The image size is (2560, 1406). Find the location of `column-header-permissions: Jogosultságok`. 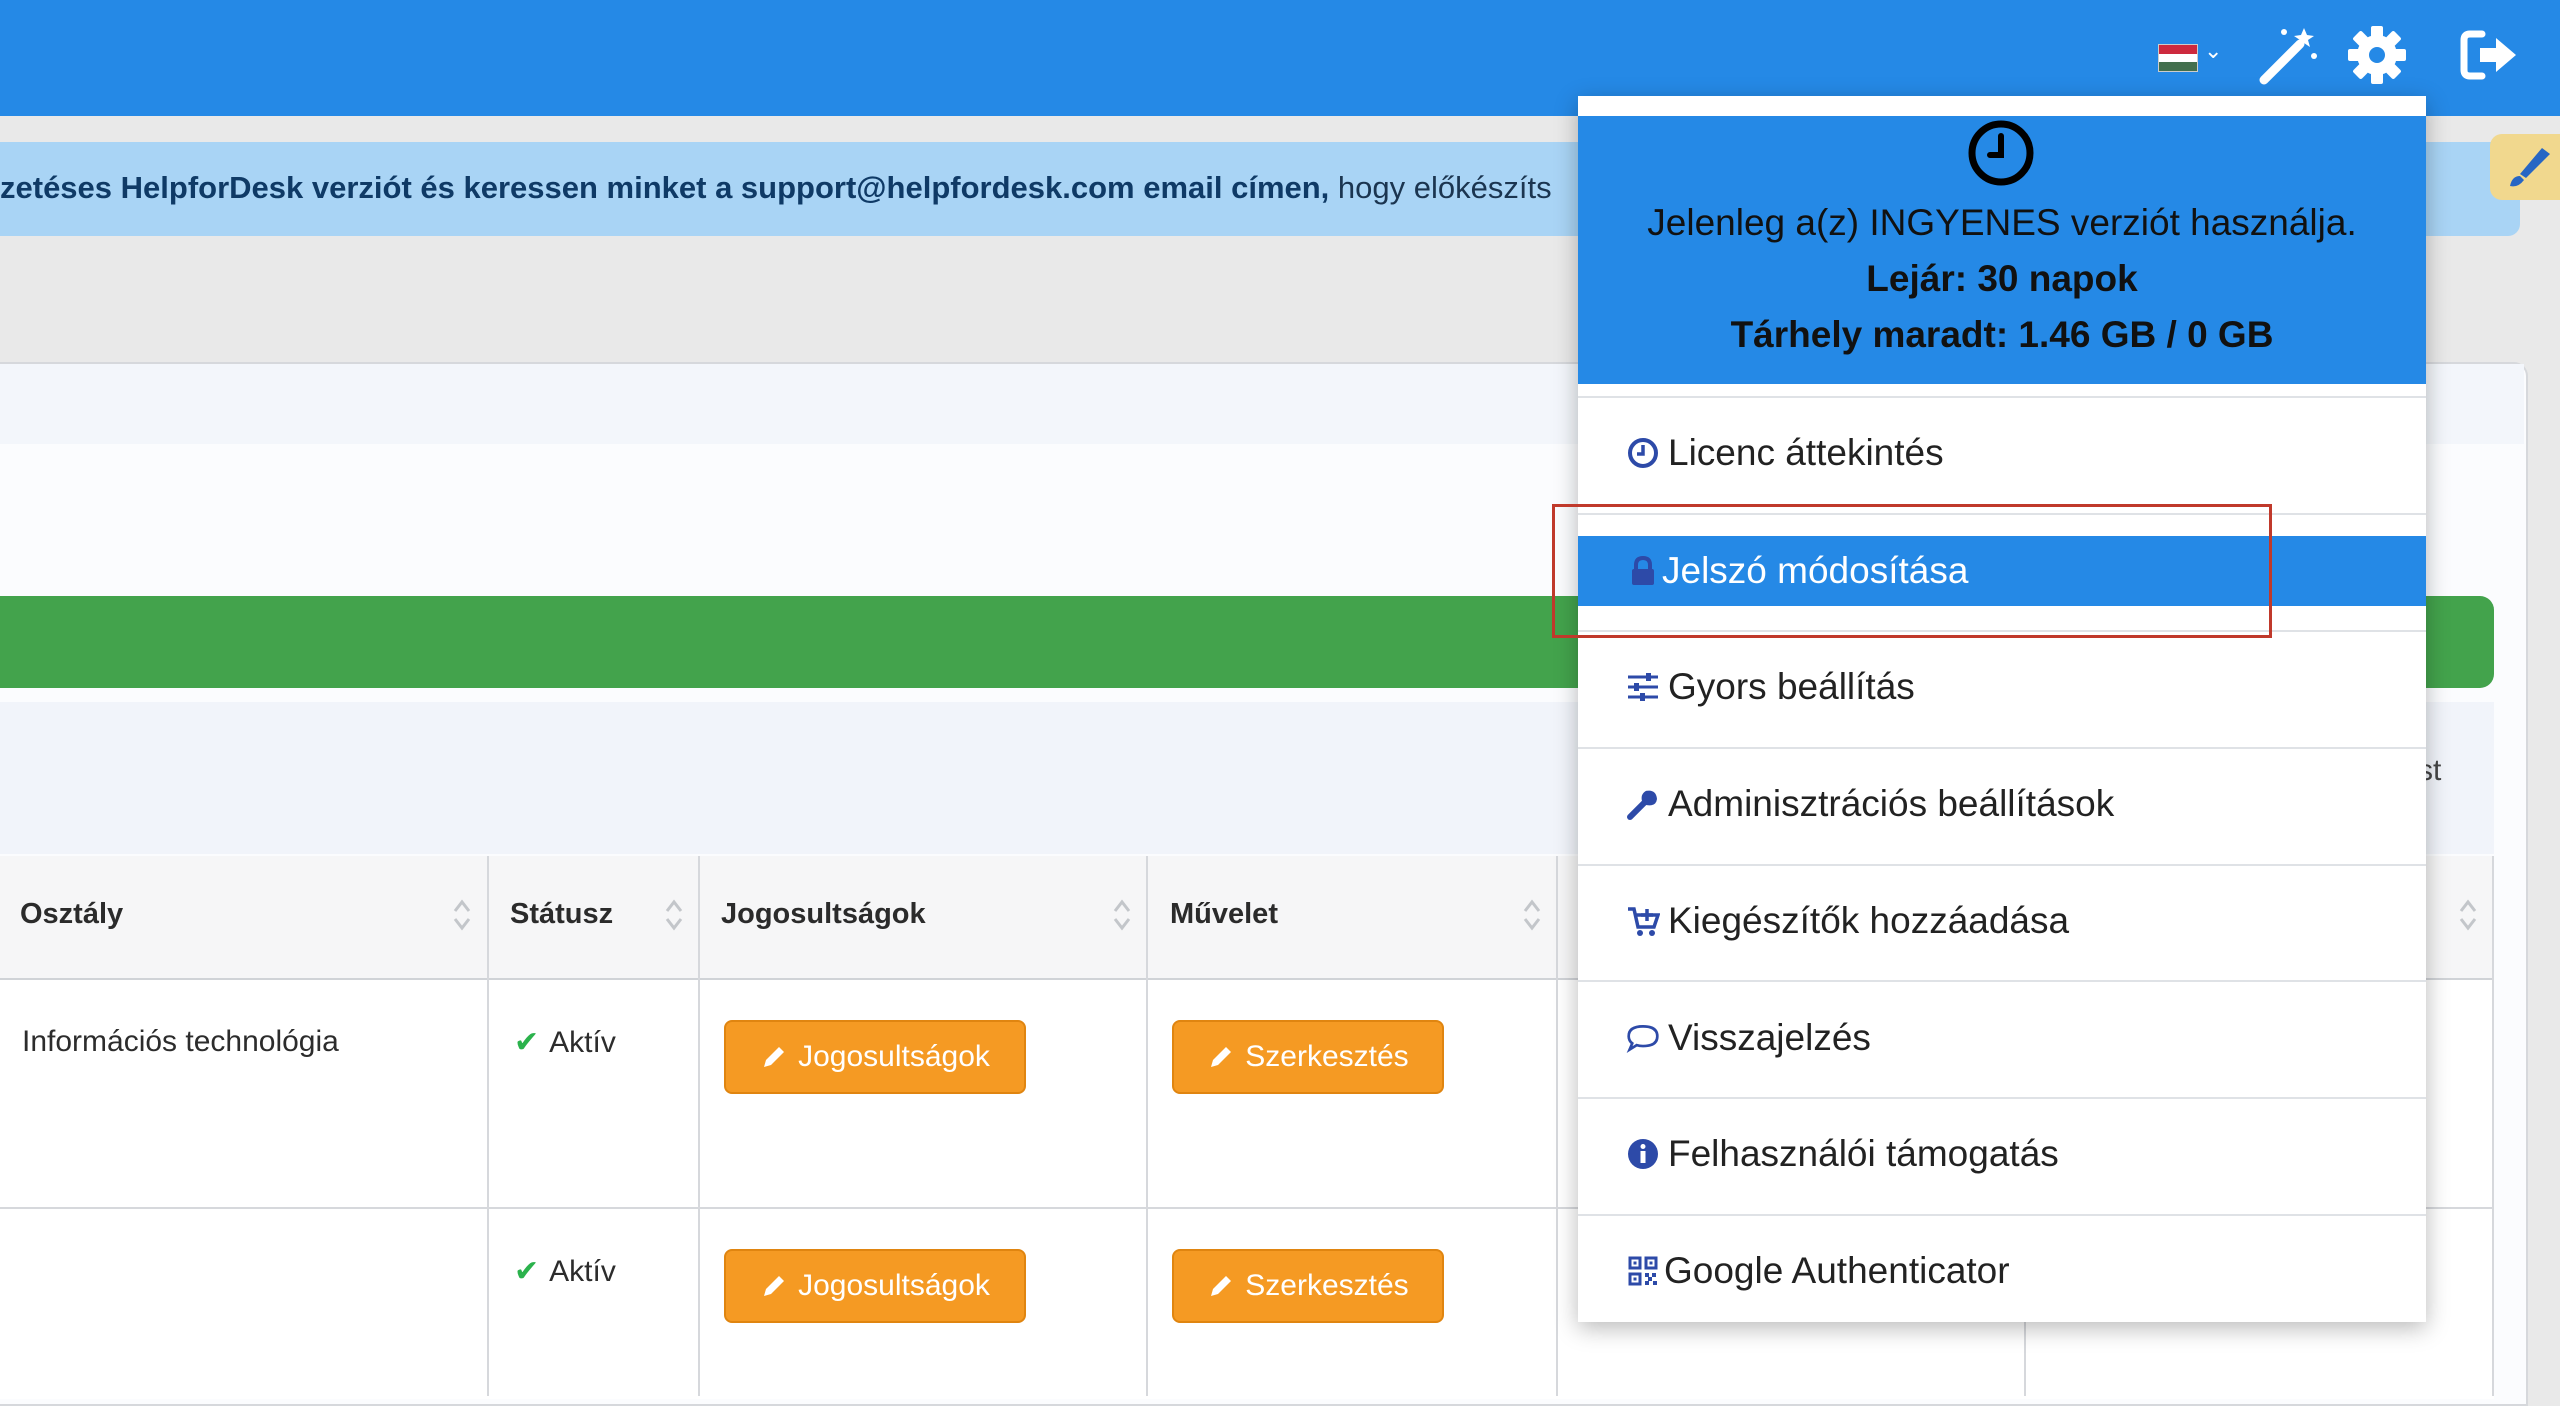

column-header-permissions: Jogosultságok is located at coordinates (823, 914).